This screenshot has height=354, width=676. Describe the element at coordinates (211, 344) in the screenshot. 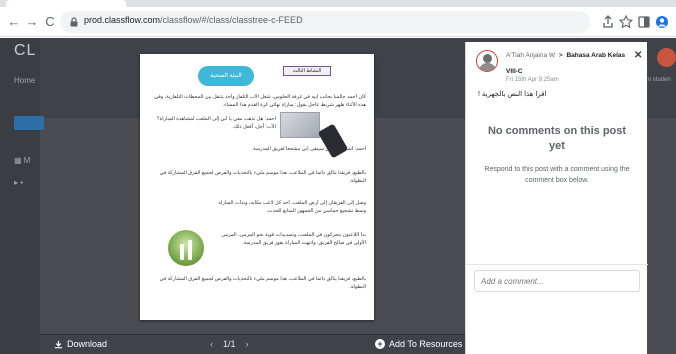

I see `previous-page-button: ‹` at that location.